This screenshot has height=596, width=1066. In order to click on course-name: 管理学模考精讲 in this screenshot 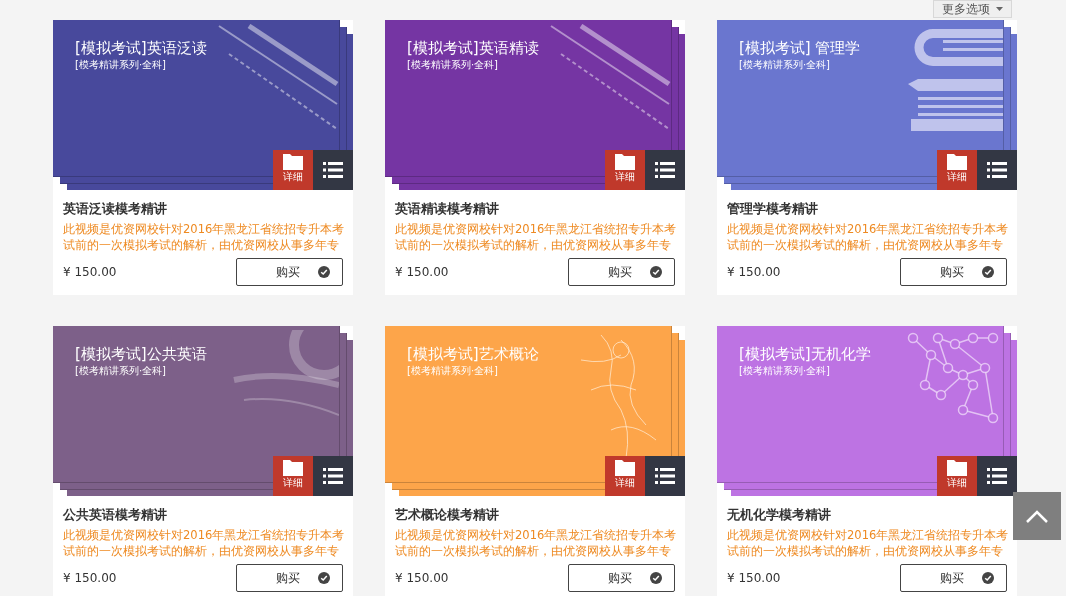, I will do `click(773, 209)`.